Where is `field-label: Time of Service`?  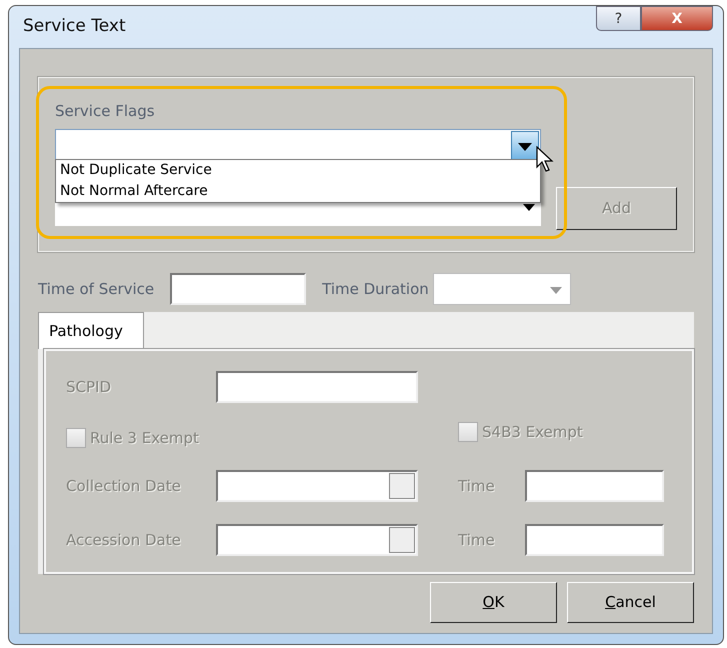 field-label: Time of Service is located at coordinates (96, 289).